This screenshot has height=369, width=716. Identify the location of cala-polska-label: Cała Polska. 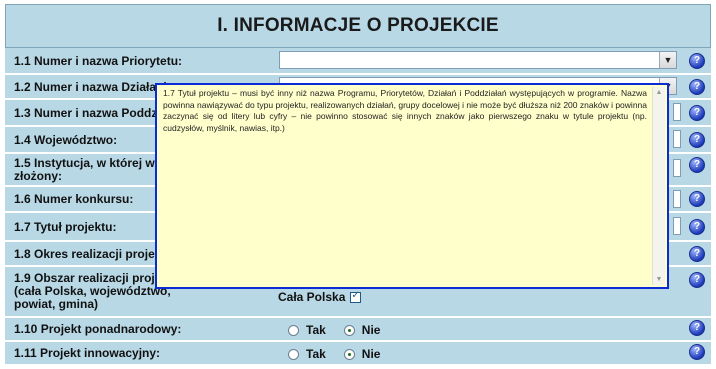
(312, 297).